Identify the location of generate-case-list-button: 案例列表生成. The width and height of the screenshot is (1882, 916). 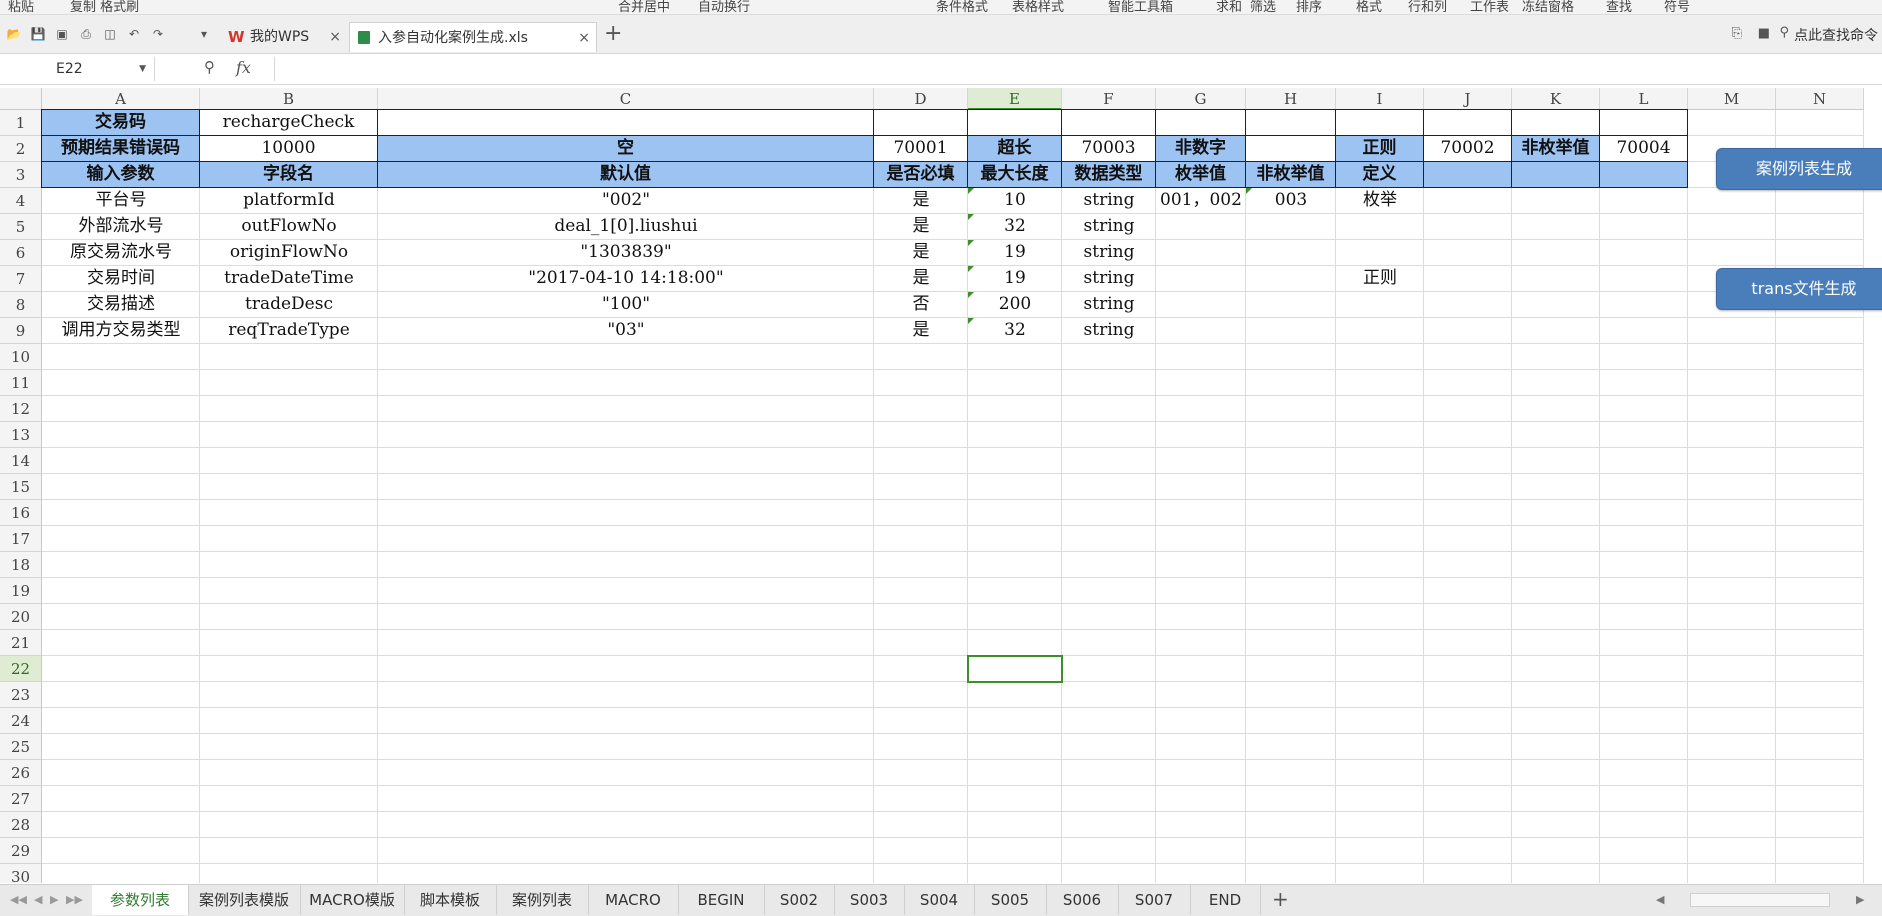
(1799, 169).